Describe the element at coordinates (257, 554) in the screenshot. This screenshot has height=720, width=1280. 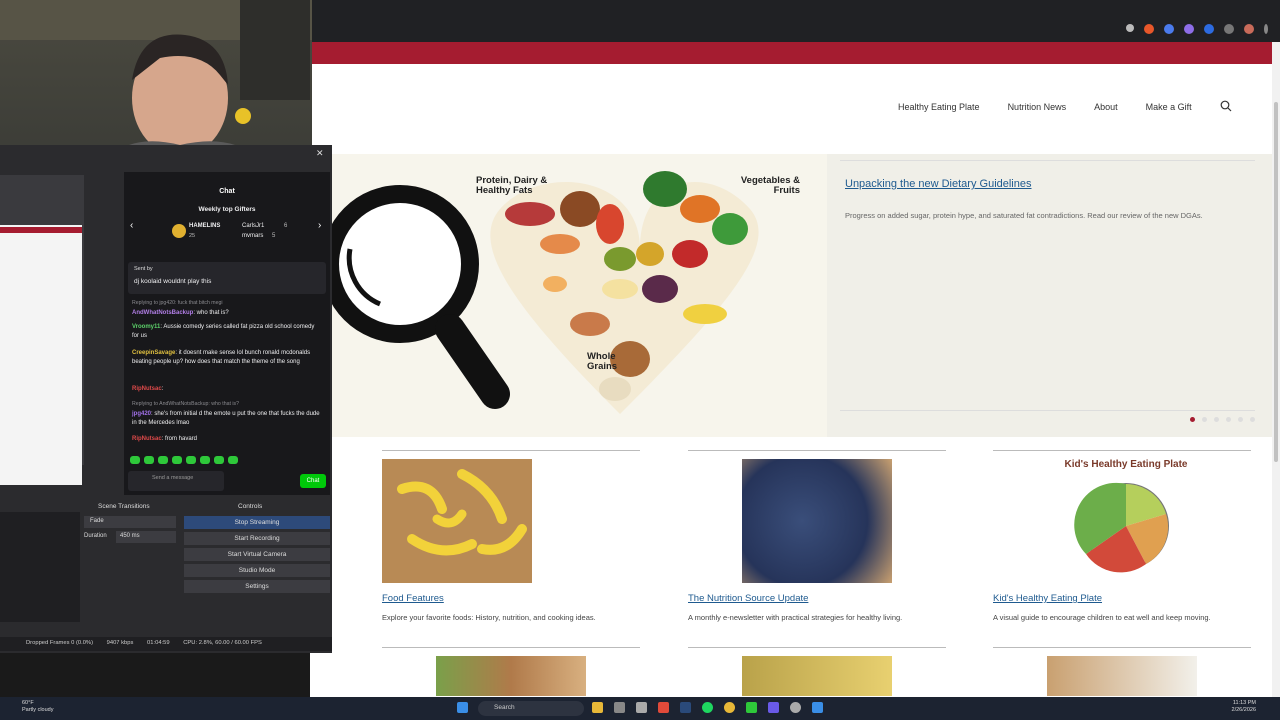
I see `start-virtual-camera-button: Start Virtual Camera` at that location.